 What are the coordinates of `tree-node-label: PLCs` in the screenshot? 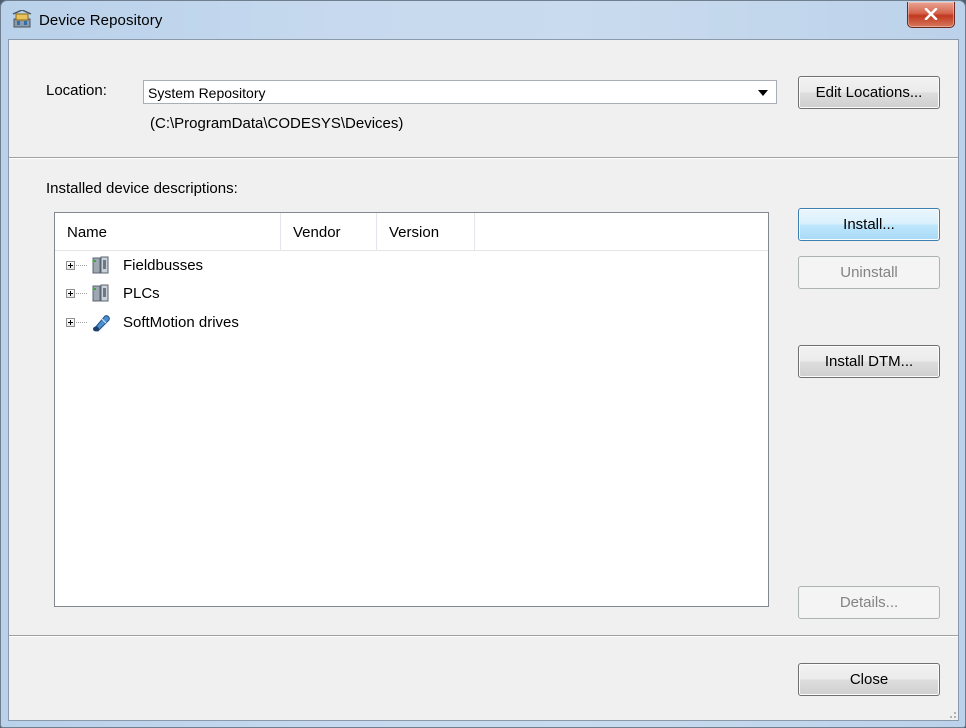 It's located at (141, 293).